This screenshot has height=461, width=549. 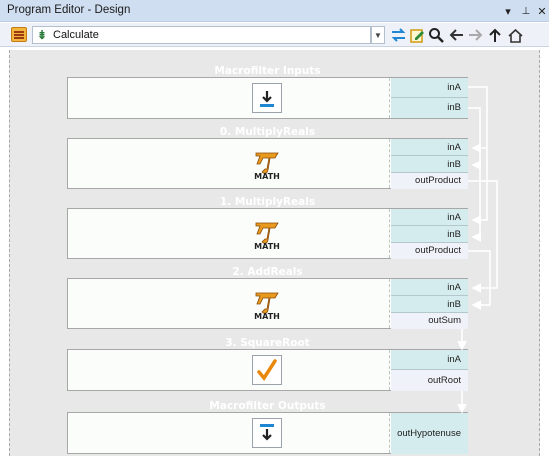 I want to click on port-outRoot: outRoot, so click(x=429, y=380).